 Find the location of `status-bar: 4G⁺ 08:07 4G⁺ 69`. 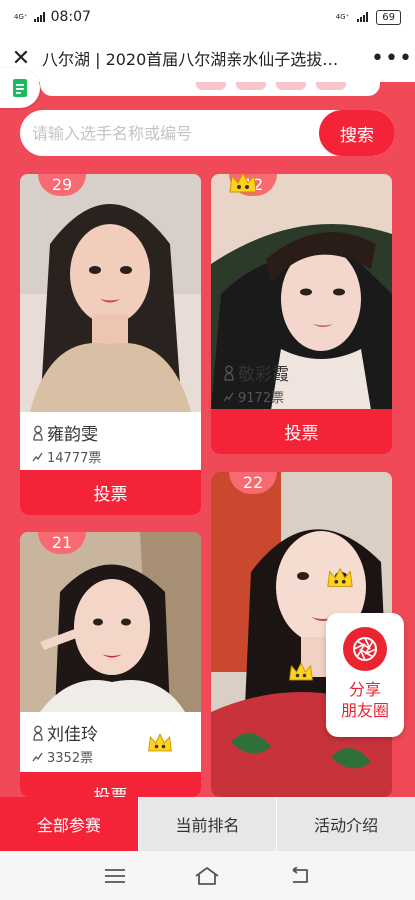

status-bar: 4G⁺ 08:07 4G⁺ 69 is located at coordinates (207, 17).